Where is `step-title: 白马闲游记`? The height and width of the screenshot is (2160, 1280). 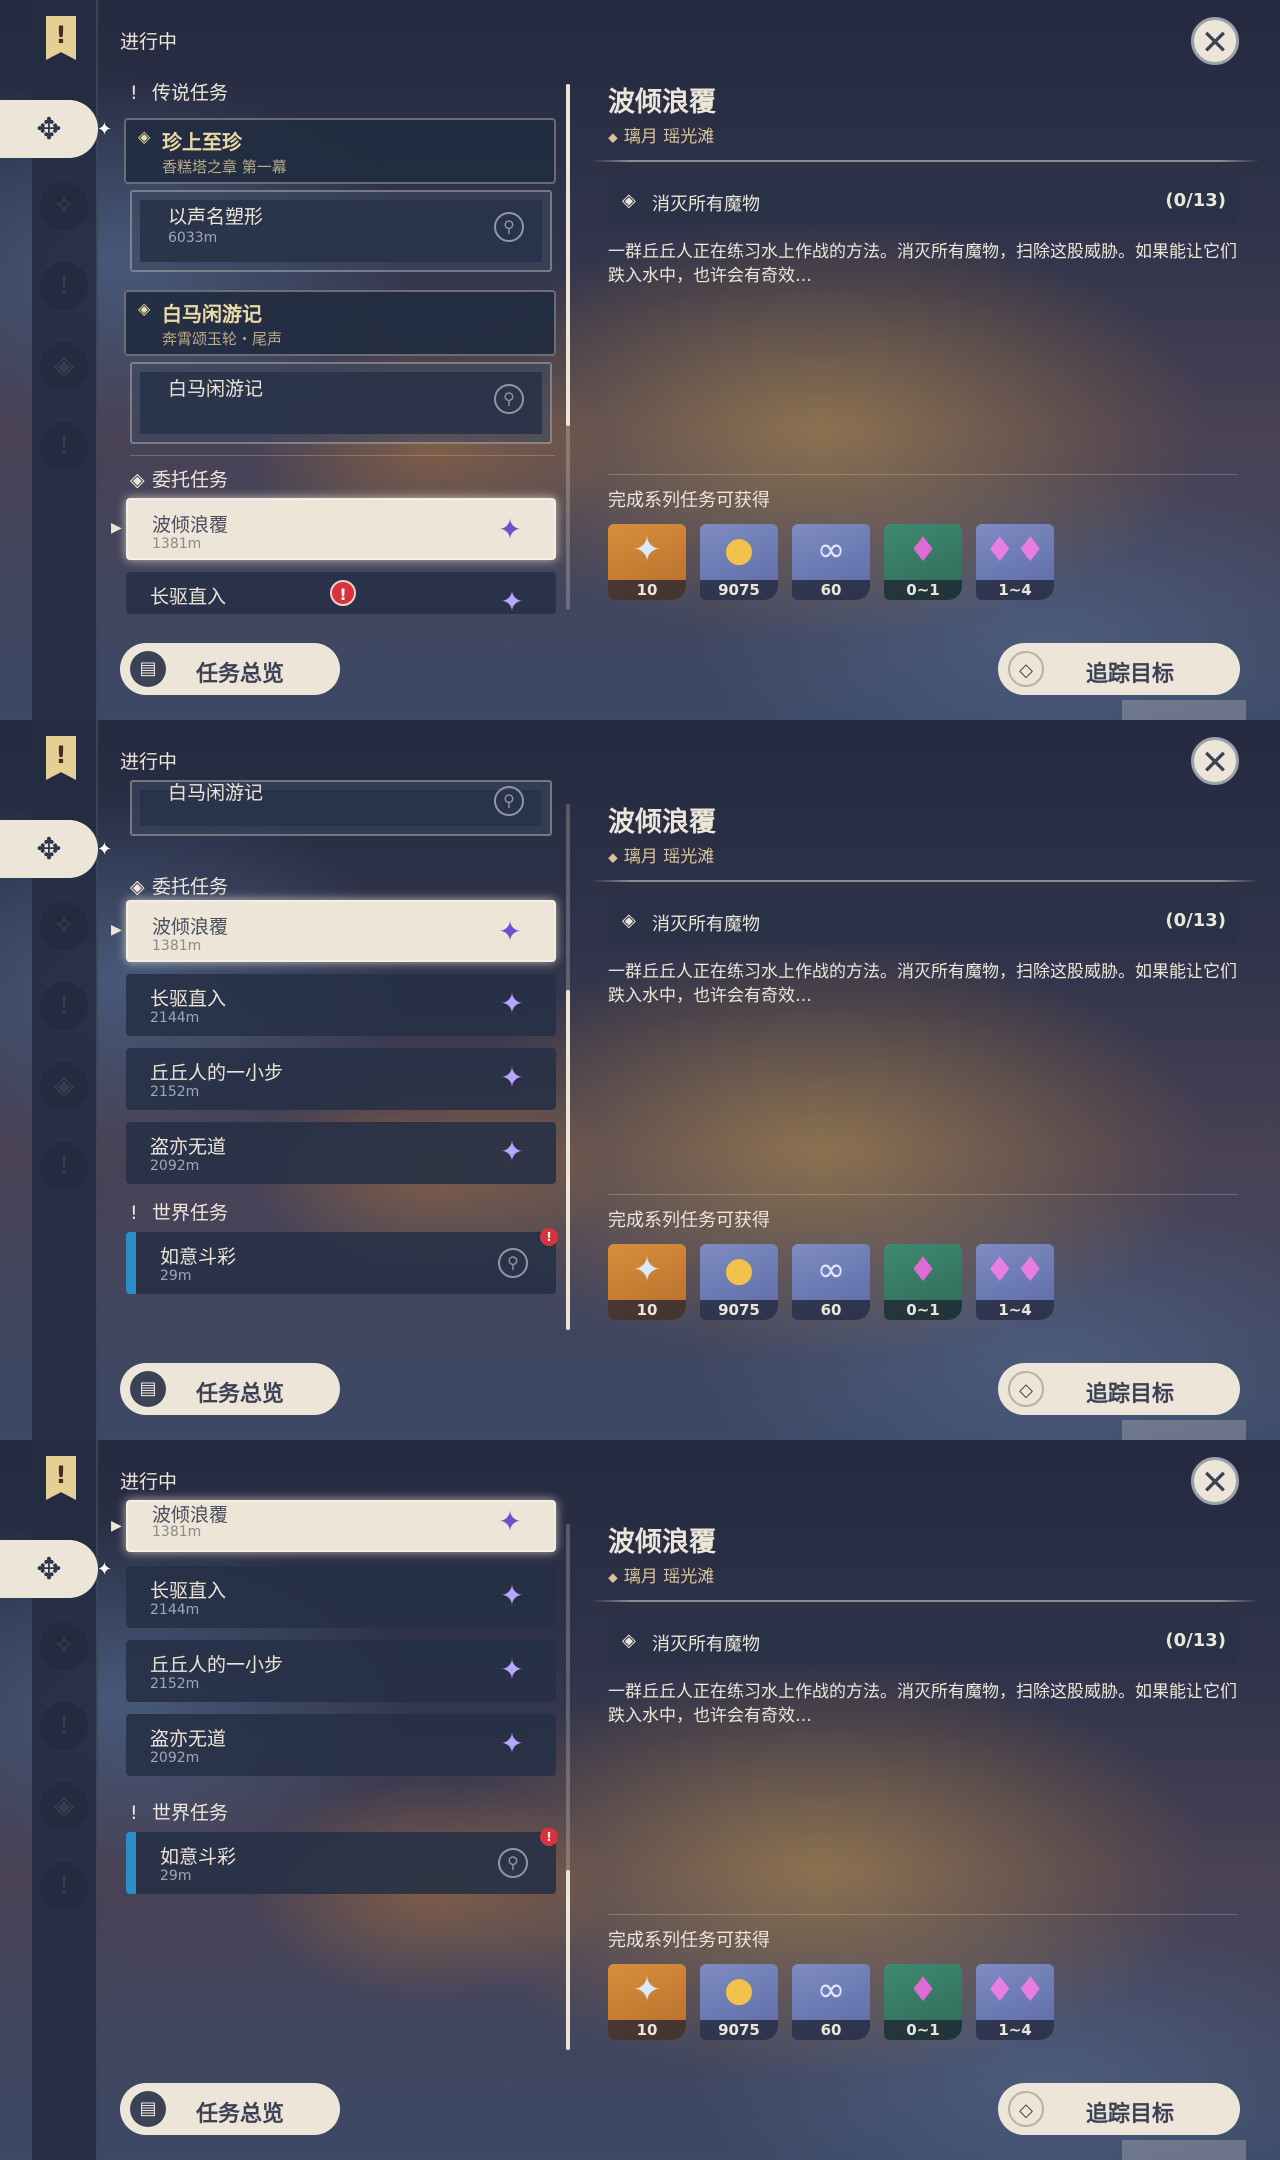
step-title: 白马闲游记 is located at coordinates (216, 389).